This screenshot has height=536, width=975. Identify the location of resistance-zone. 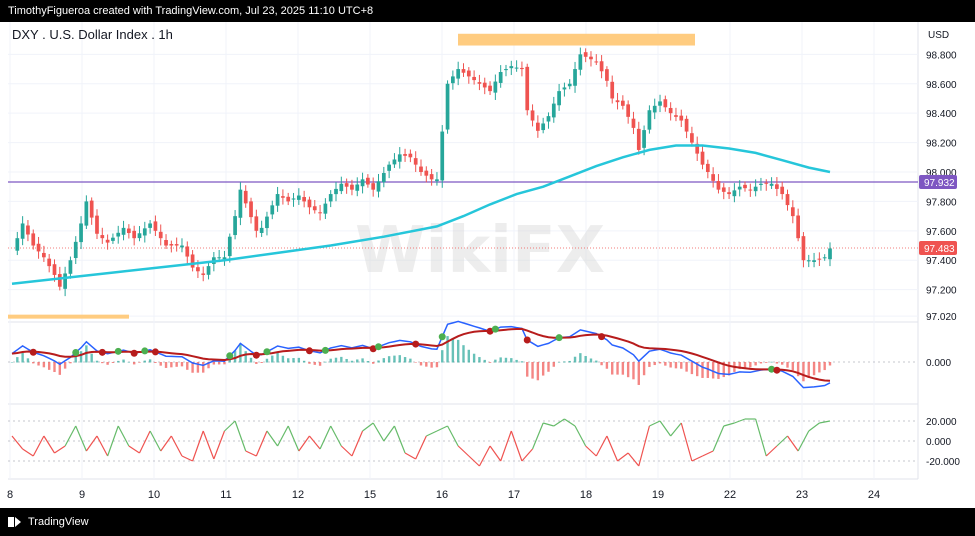
(576, 39).